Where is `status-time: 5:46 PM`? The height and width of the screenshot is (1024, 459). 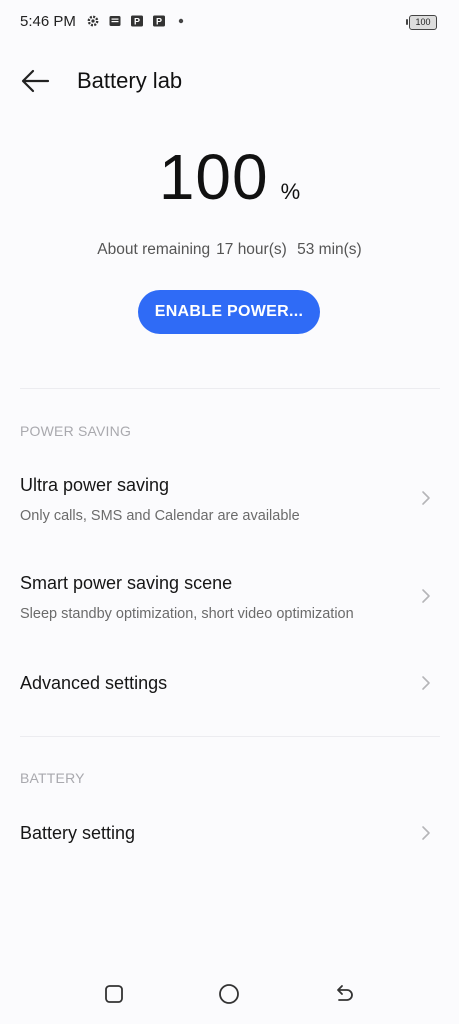 status-time: 5:46 PM is located at coordinates (48, 21).